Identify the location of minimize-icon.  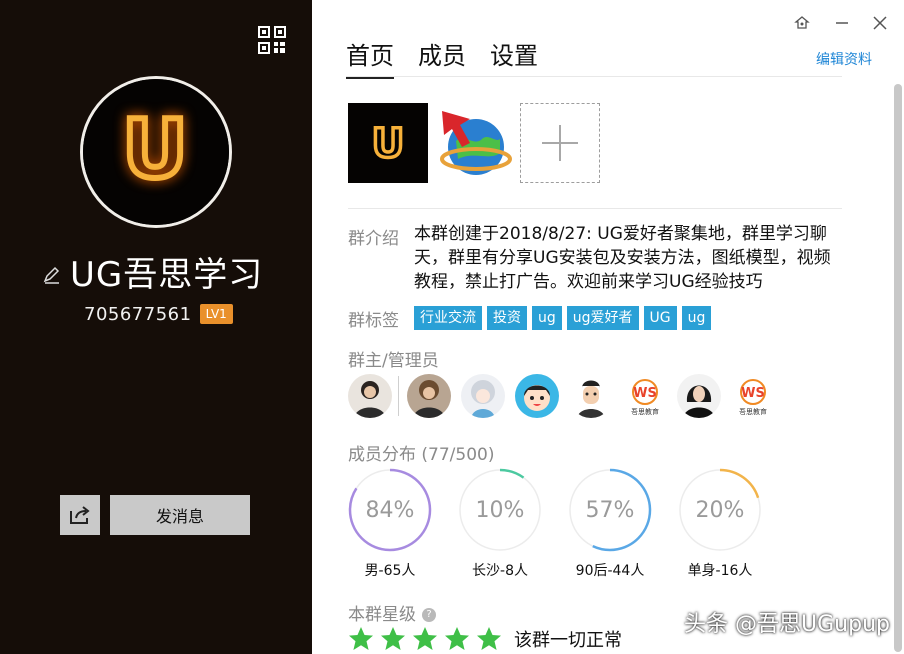
(842, 23).